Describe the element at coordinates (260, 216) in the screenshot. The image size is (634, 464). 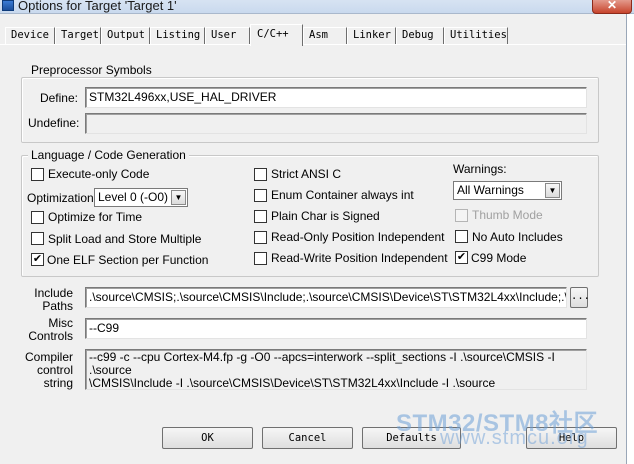
I see `plain-char-checkbox` at that location.